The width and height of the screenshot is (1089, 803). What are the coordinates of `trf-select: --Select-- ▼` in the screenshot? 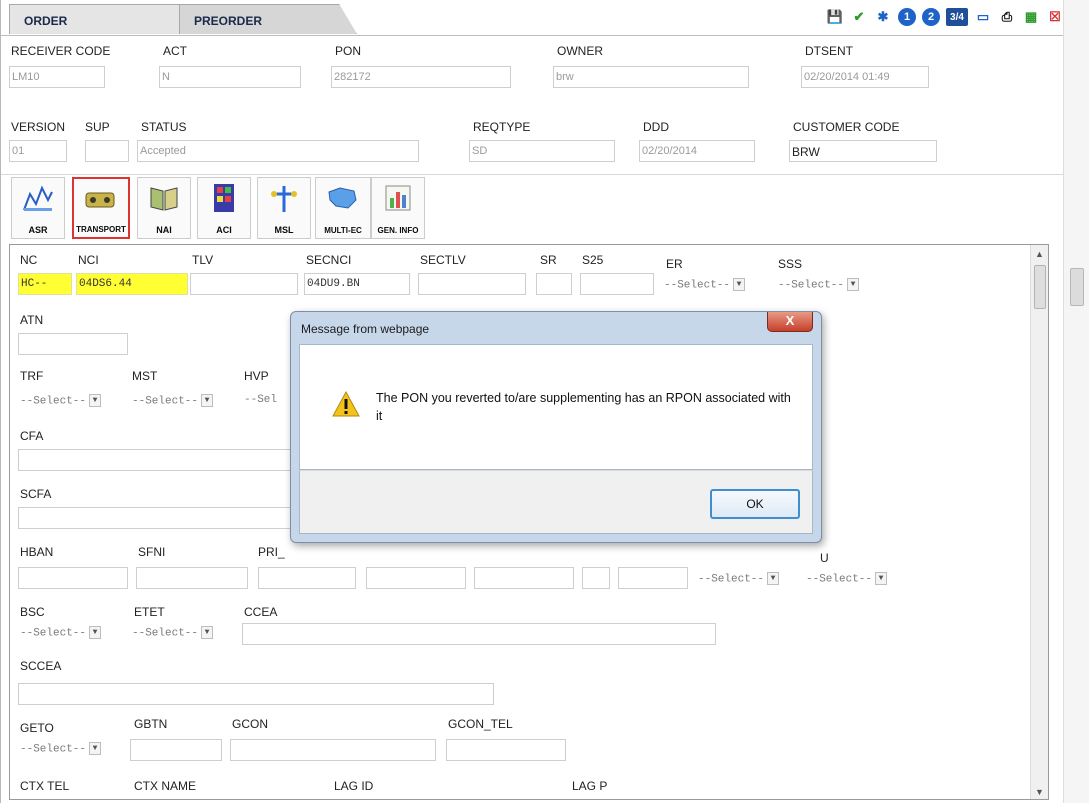 It's located at (60, 401).